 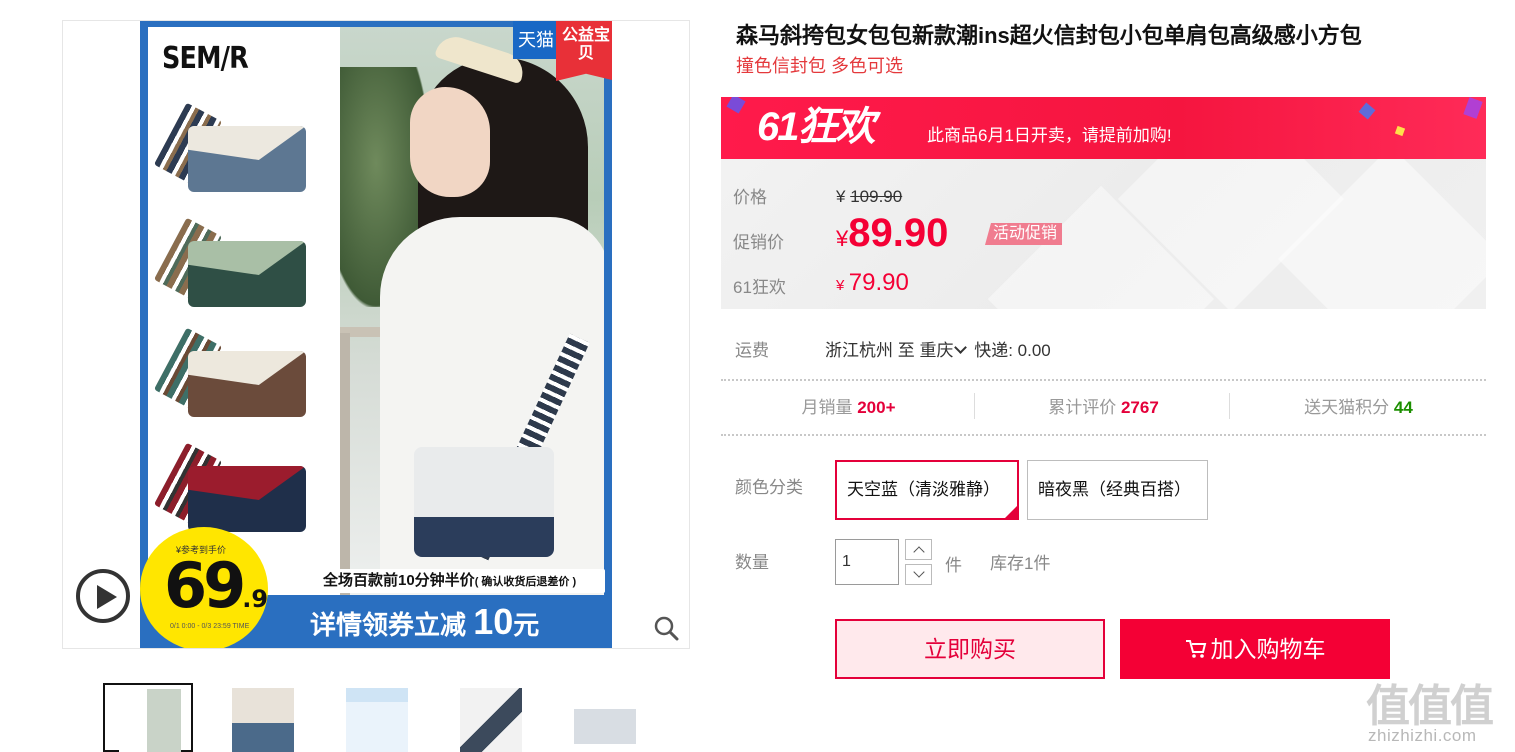 I want to click on promo-event-bar: 61狂欢 此商品6月1日开卖，请提前加购!, so click(x=1103, y=128).